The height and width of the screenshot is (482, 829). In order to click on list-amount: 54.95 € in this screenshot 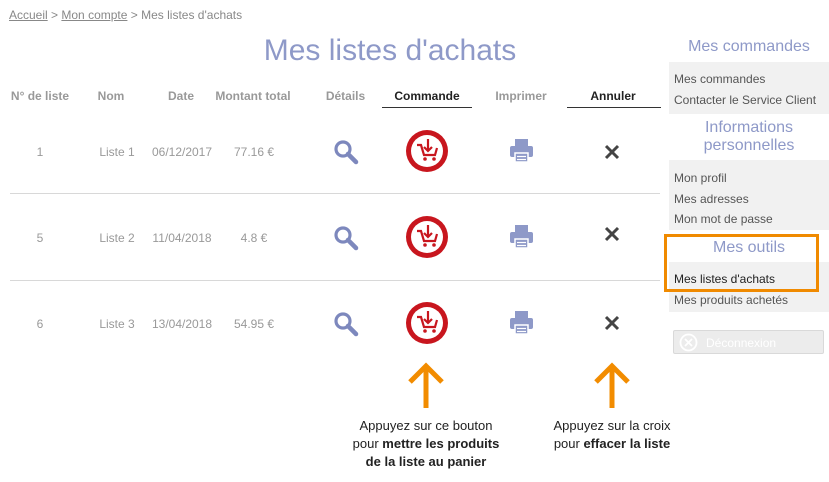, I will do `click(254, 324)`.